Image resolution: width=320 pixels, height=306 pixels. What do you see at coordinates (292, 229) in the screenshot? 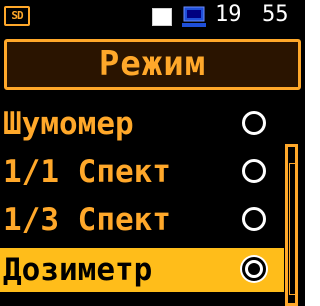
I see `scrollbar-thumb` at bounding box center [292, 229].